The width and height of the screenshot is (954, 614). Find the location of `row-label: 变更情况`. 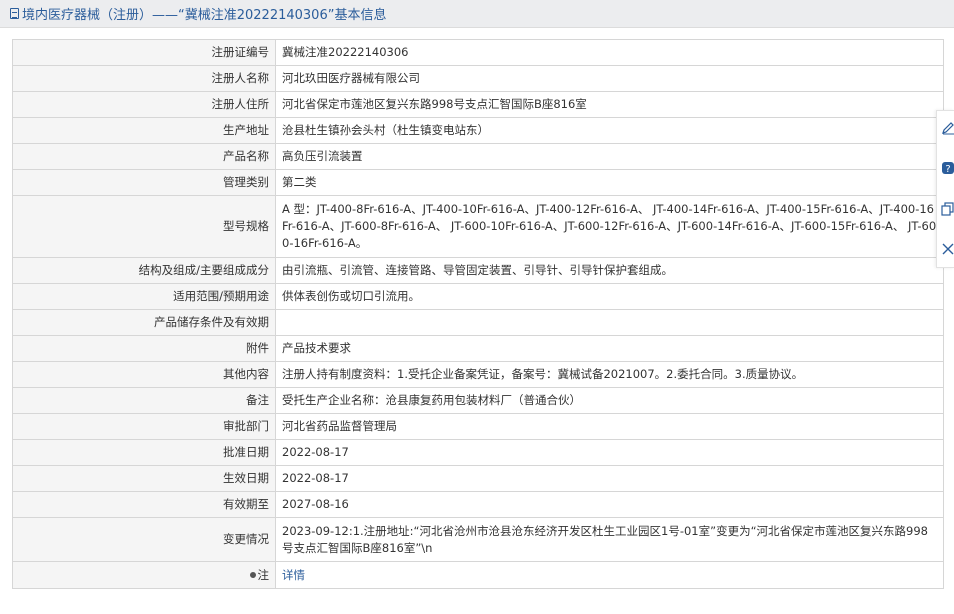

row-label: 变更情况 is located at coordinates (144, 539).